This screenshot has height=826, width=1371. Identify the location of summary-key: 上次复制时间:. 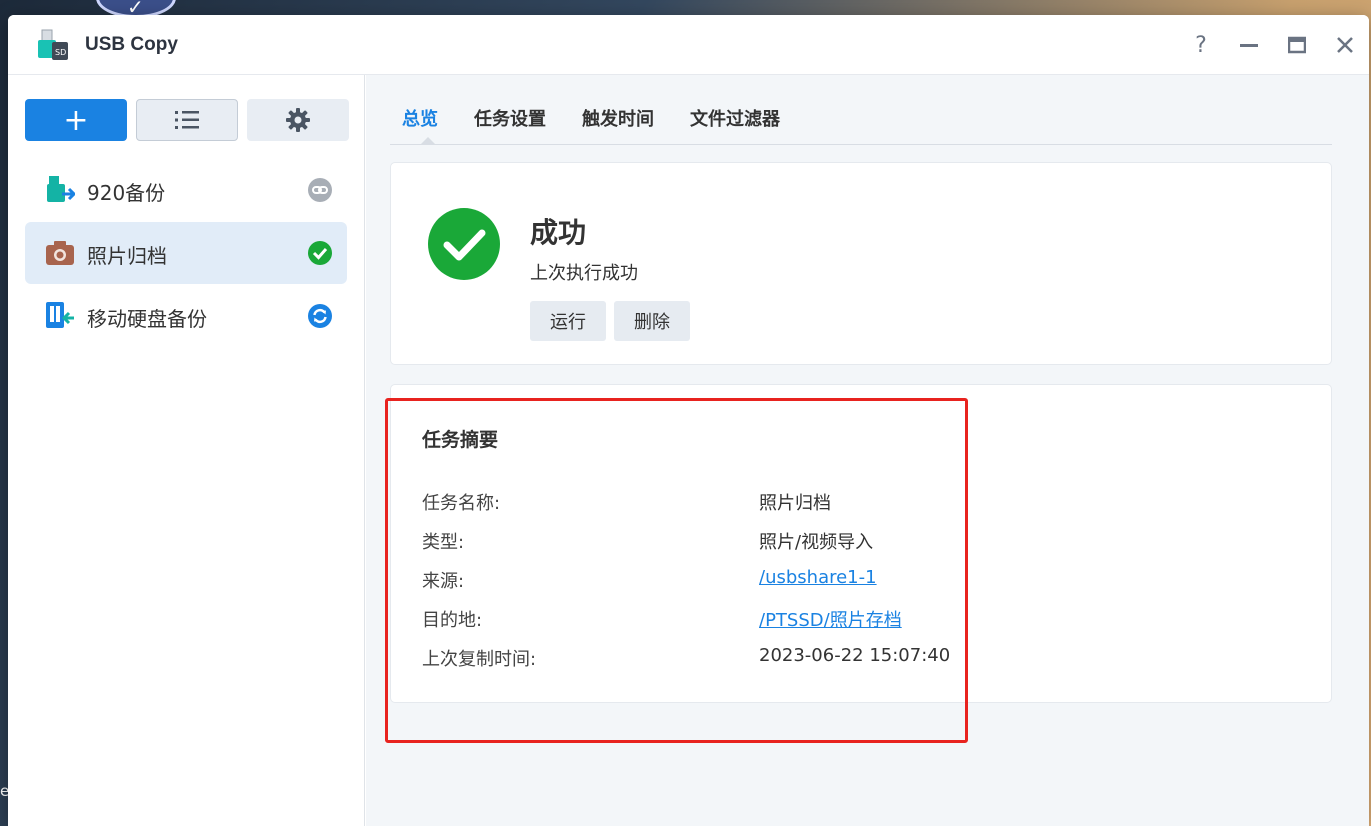
(479, 659).